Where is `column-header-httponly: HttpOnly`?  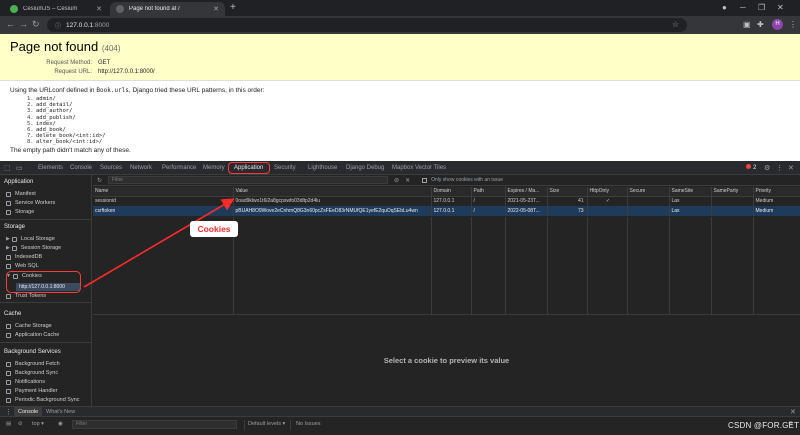
column-header-httponly: HttpOnly is located at coordinates (607, 192).